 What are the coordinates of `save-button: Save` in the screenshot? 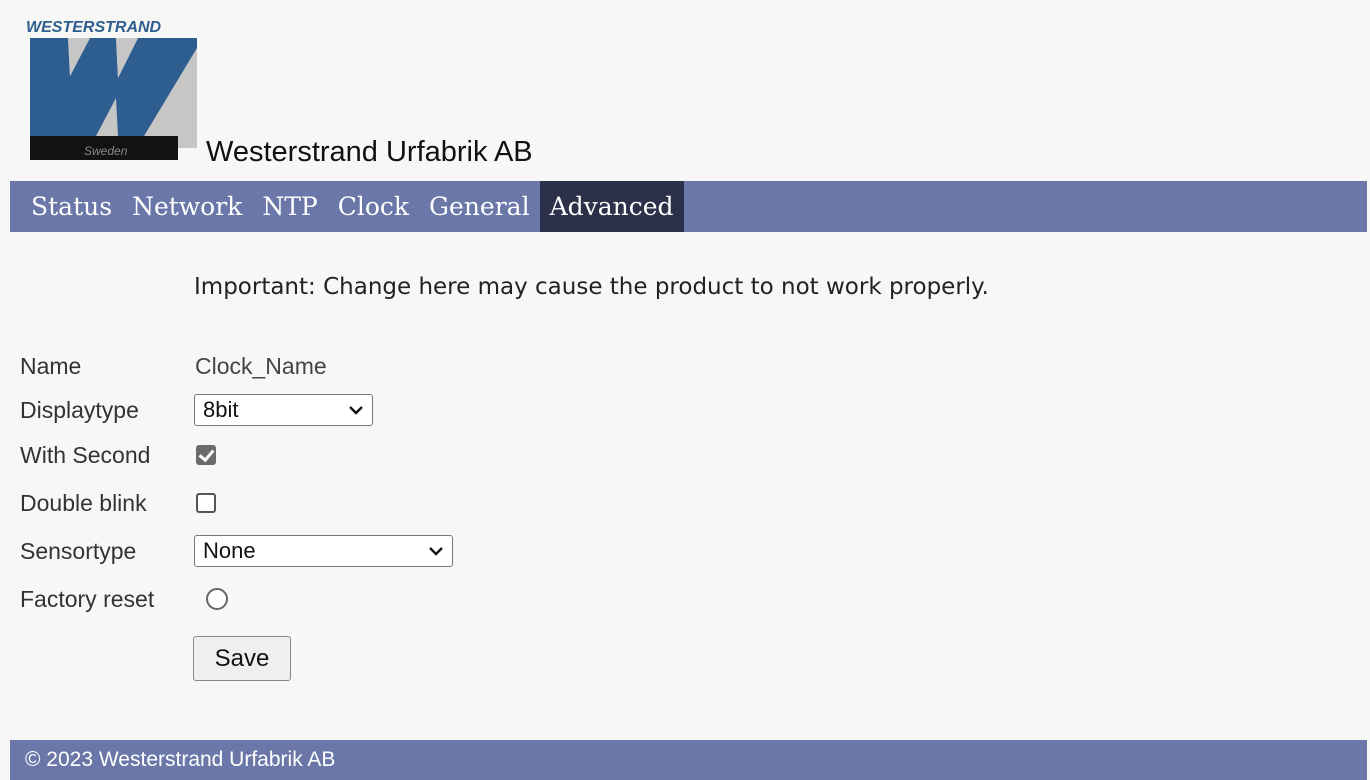 It's located at (242, 658).